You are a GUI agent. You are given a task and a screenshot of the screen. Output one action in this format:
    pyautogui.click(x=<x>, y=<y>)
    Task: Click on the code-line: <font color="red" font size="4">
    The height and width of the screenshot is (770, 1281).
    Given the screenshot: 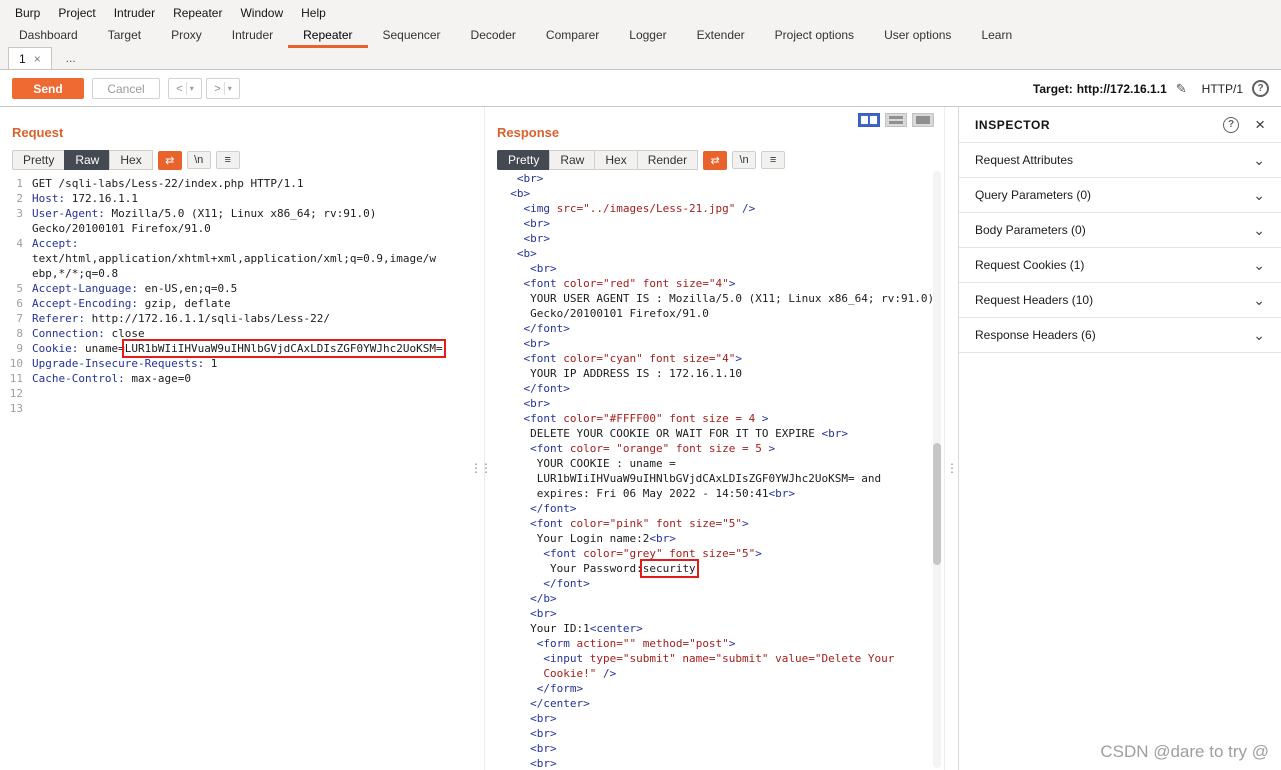 What is the action you would take?
    pyautogui.click(x=720, y=283)
    